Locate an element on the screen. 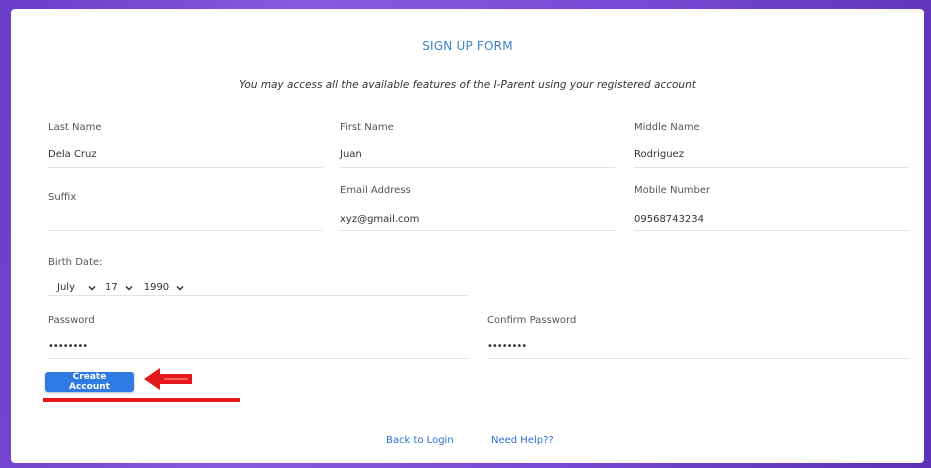  birth-date-field: Birth Date: is located at coordinates (75, 262).